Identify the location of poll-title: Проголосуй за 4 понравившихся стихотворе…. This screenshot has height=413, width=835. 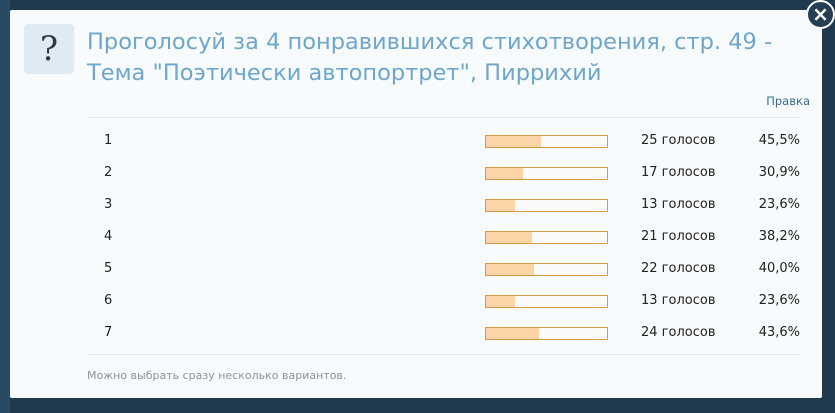
(449, 58).